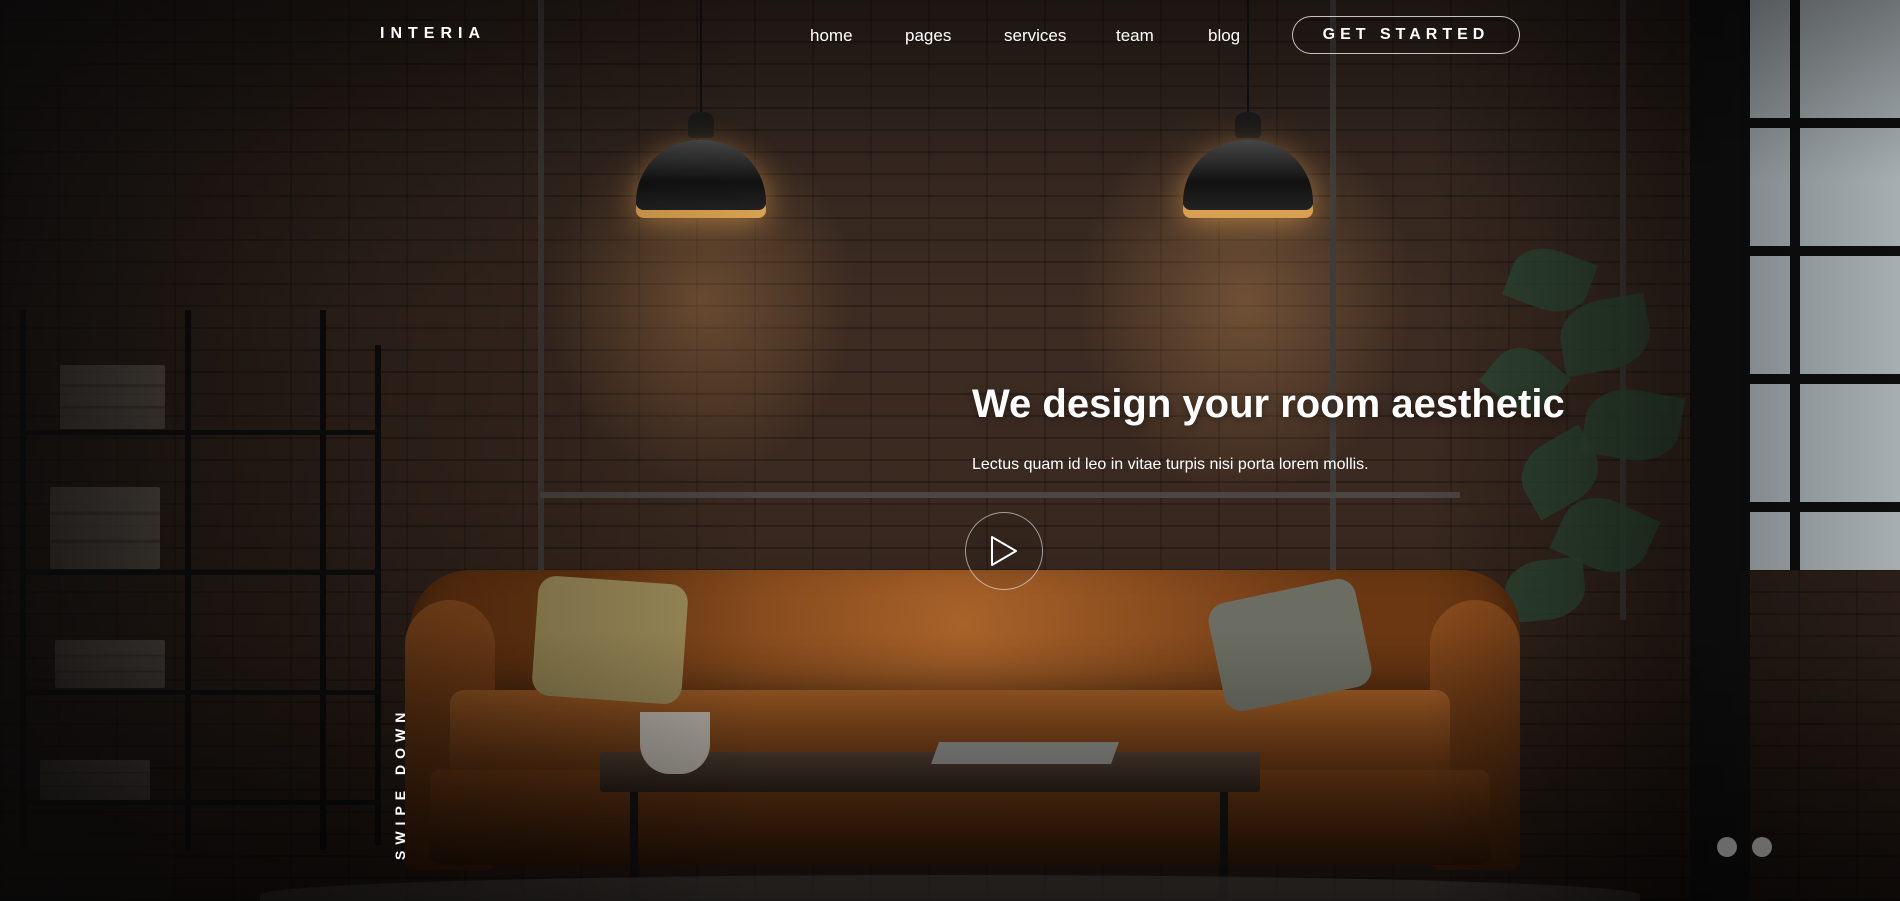 The height and width of the screenshot is (901, 1900). What do you see at coordinates (400, 783) in the screenshot?
I see `swipe-down-hint: SWIPE DOWN` at bounding box center [400, 783].